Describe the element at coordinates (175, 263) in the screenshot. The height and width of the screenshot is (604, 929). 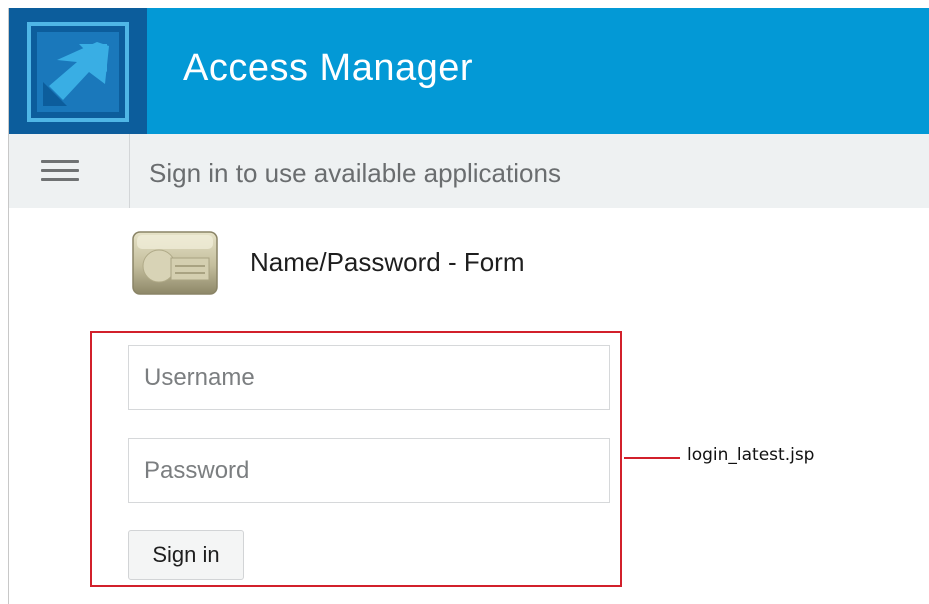
I see `id-card-icon` at that location.